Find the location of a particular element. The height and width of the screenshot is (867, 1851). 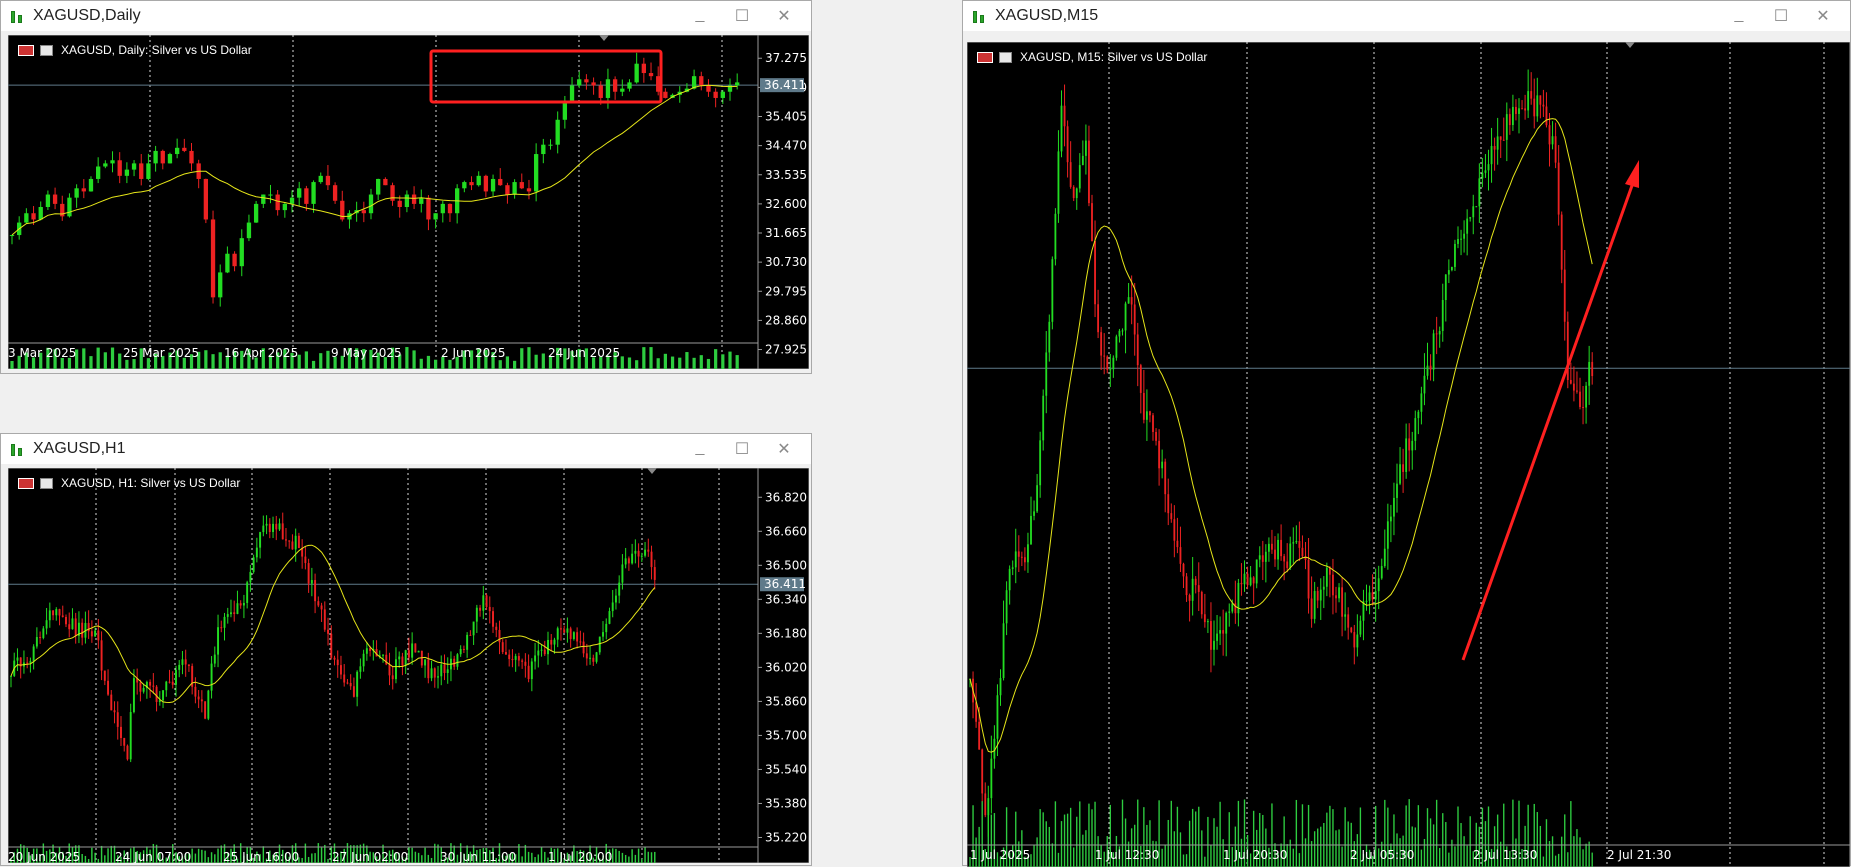

window-titlebar: XAGUSD,H1 _ ☐ ✕ is located at coordinates (406, 449).